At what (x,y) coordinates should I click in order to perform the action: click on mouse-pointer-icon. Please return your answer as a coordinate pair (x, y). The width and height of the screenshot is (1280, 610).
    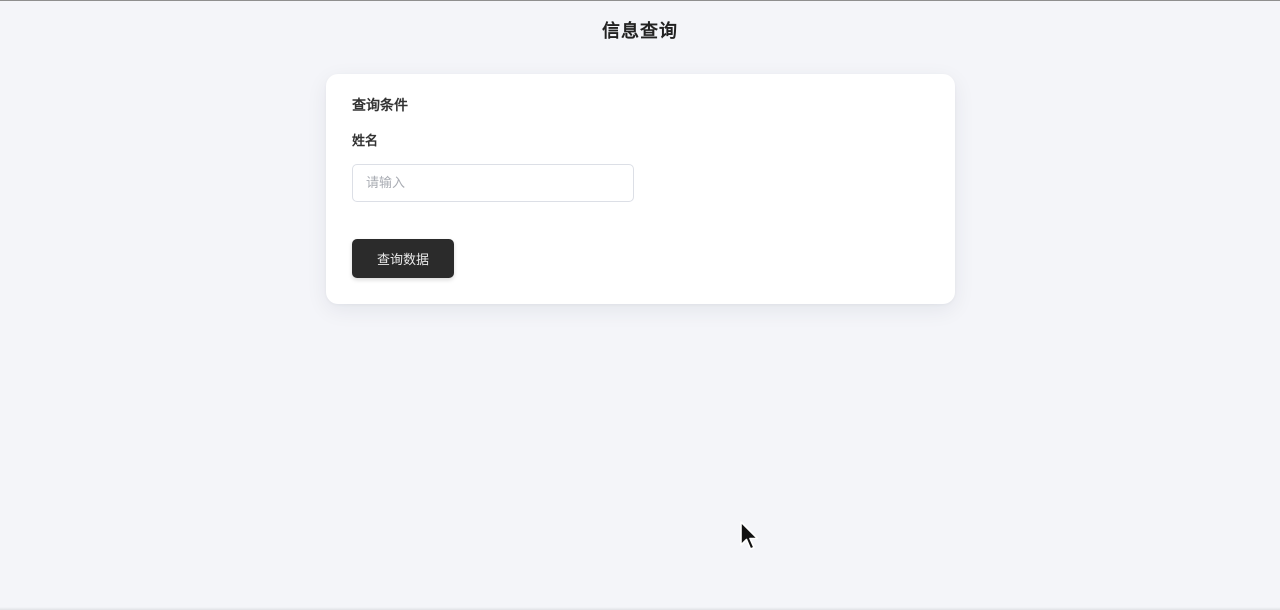
    Looking at the image, I should click on (749, 535).